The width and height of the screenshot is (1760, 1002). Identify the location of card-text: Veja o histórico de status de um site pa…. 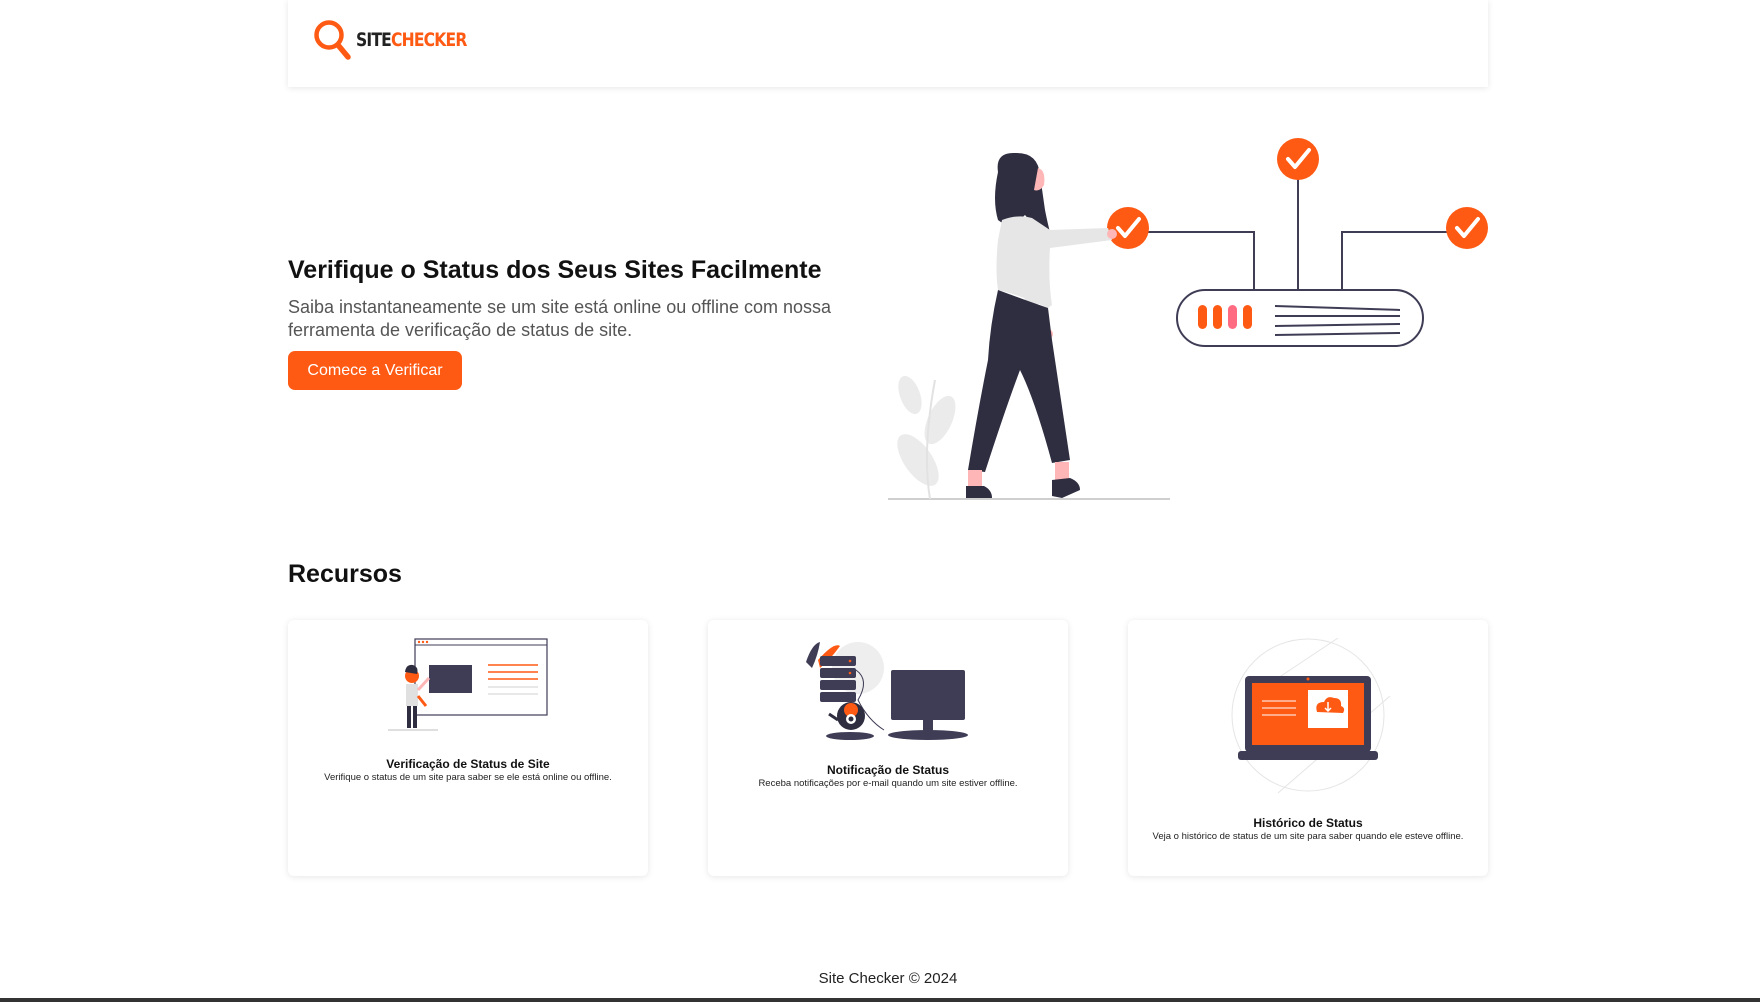
(1308, 836).